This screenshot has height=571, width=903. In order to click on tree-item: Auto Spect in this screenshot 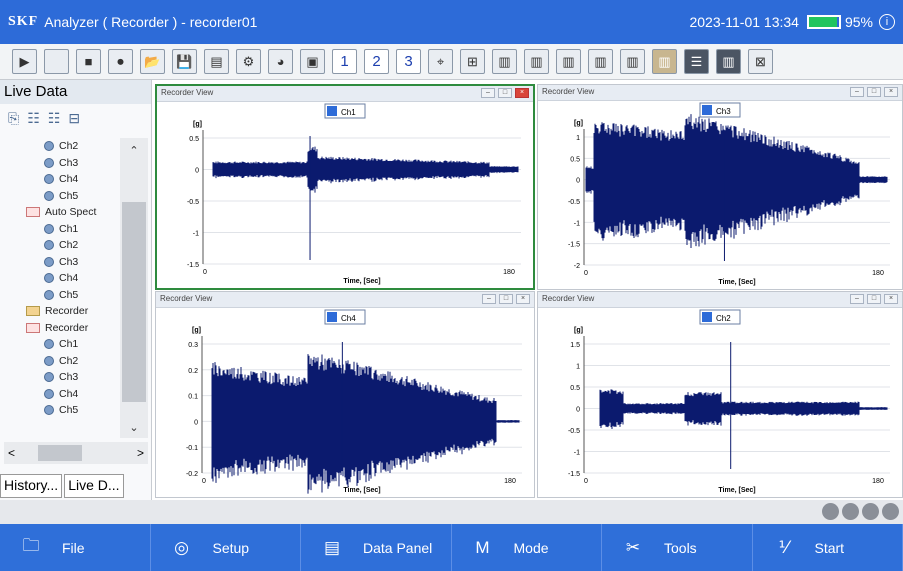, I will do `click(61, 212)`.